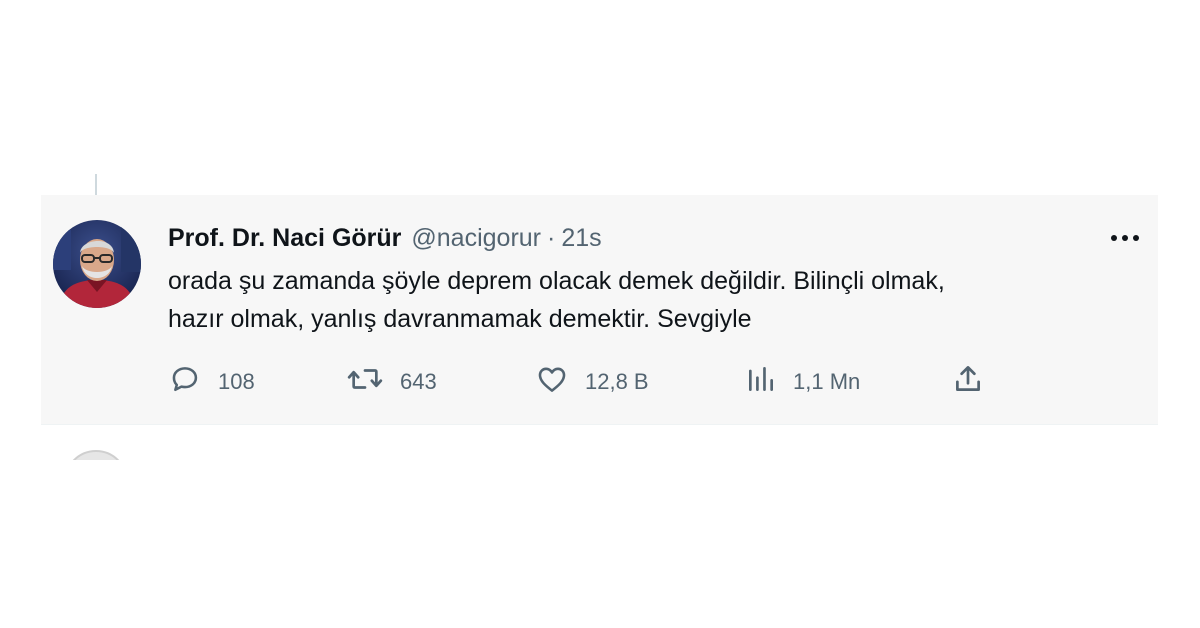  I want to click on share-button, so click(968, 382).